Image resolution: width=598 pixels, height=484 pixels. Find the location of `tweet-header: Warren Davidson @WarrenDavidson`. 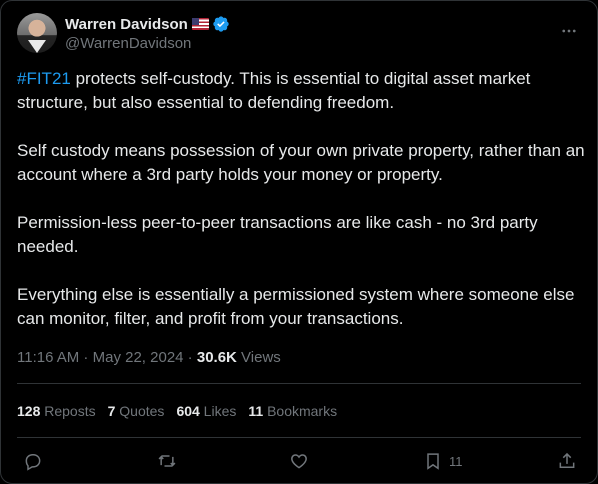

tweet-header: Warren Davidson @WarrenDavidson is located at coordinates (301, 33).